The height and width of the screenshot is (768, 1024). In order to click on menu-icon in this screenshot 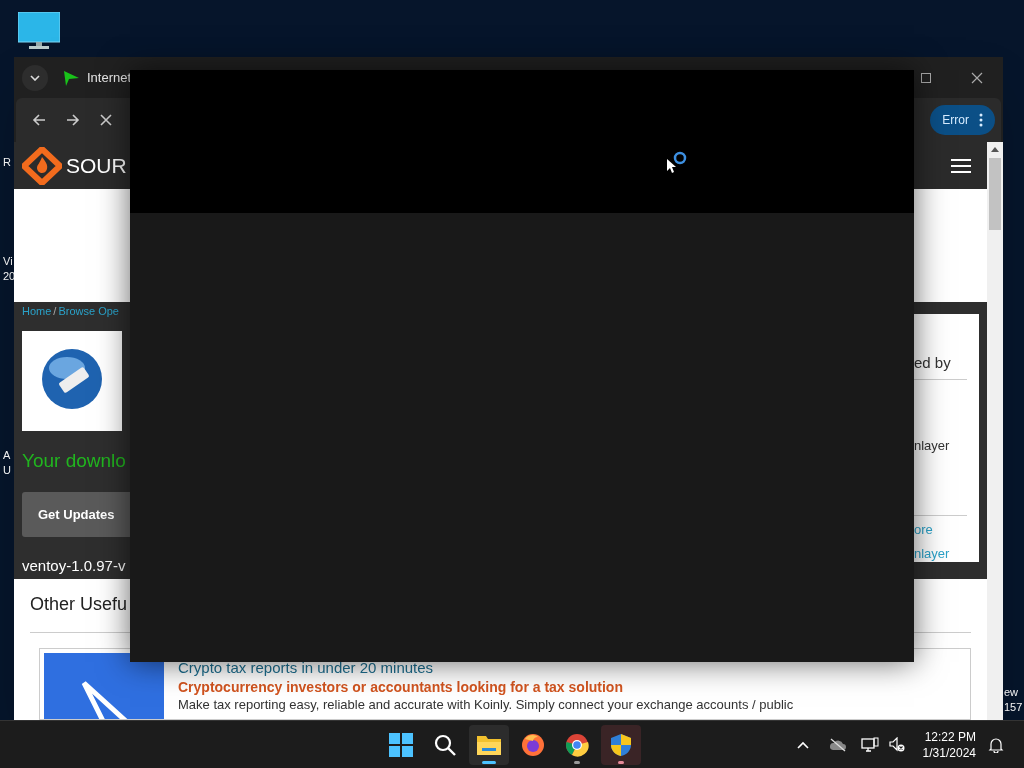, I will do `click(961, 165)`.